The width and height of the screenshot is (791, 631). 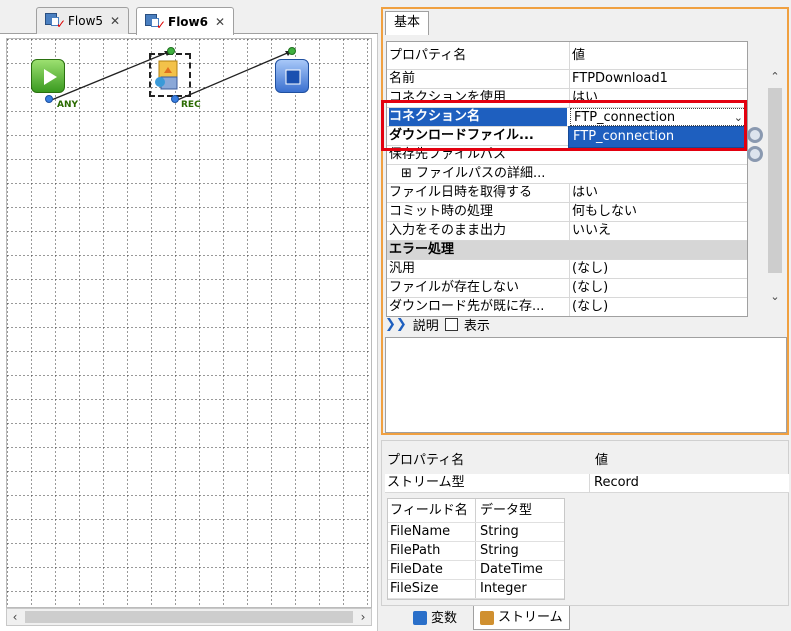 I want to click on play-icon, so click(x=50, y=77).